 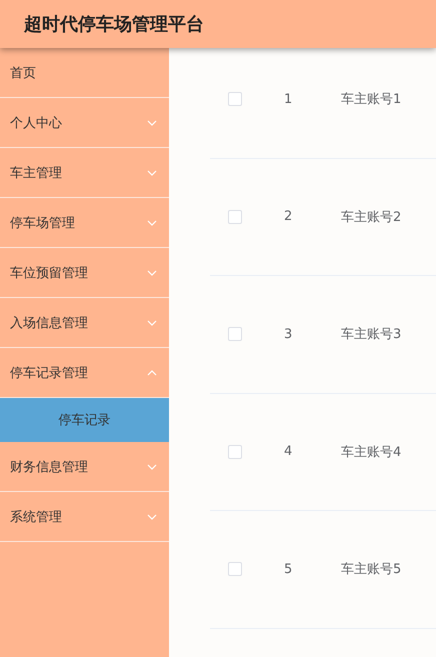 I want to click on table-cell-text: 车主账号1, so click(x=371, y=99).